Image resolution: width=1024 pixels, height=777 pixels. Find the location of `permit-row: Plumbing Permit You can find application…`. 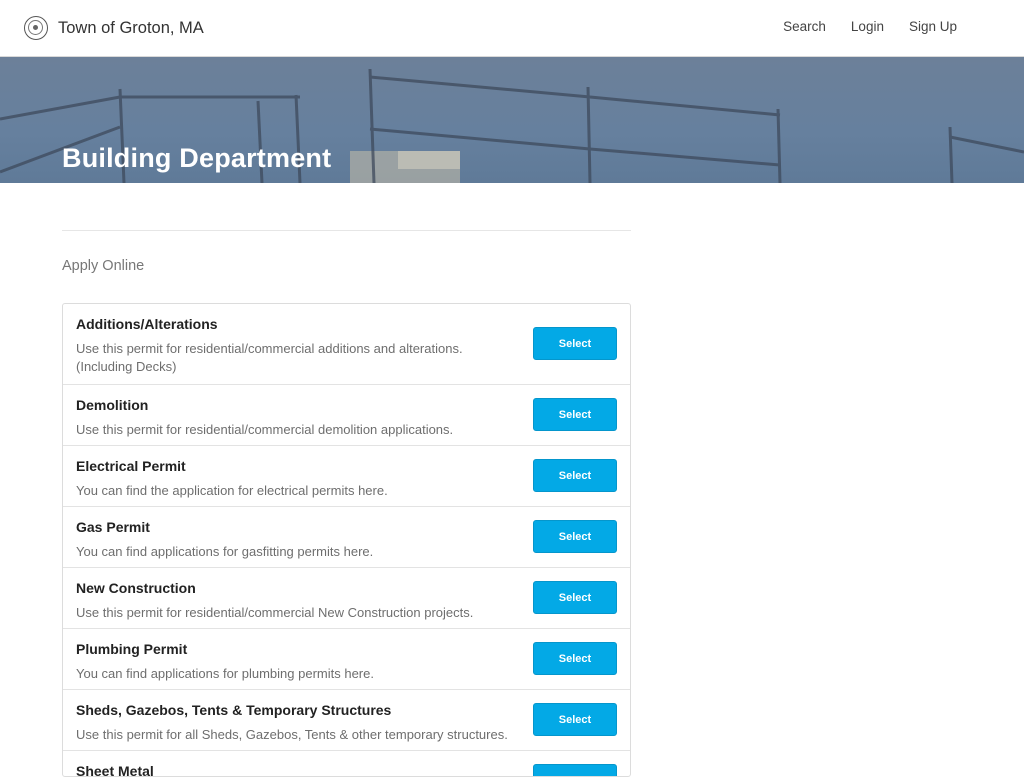

permit-row: Plumbing Permit You can find application… is located at coordinates (346, 658).